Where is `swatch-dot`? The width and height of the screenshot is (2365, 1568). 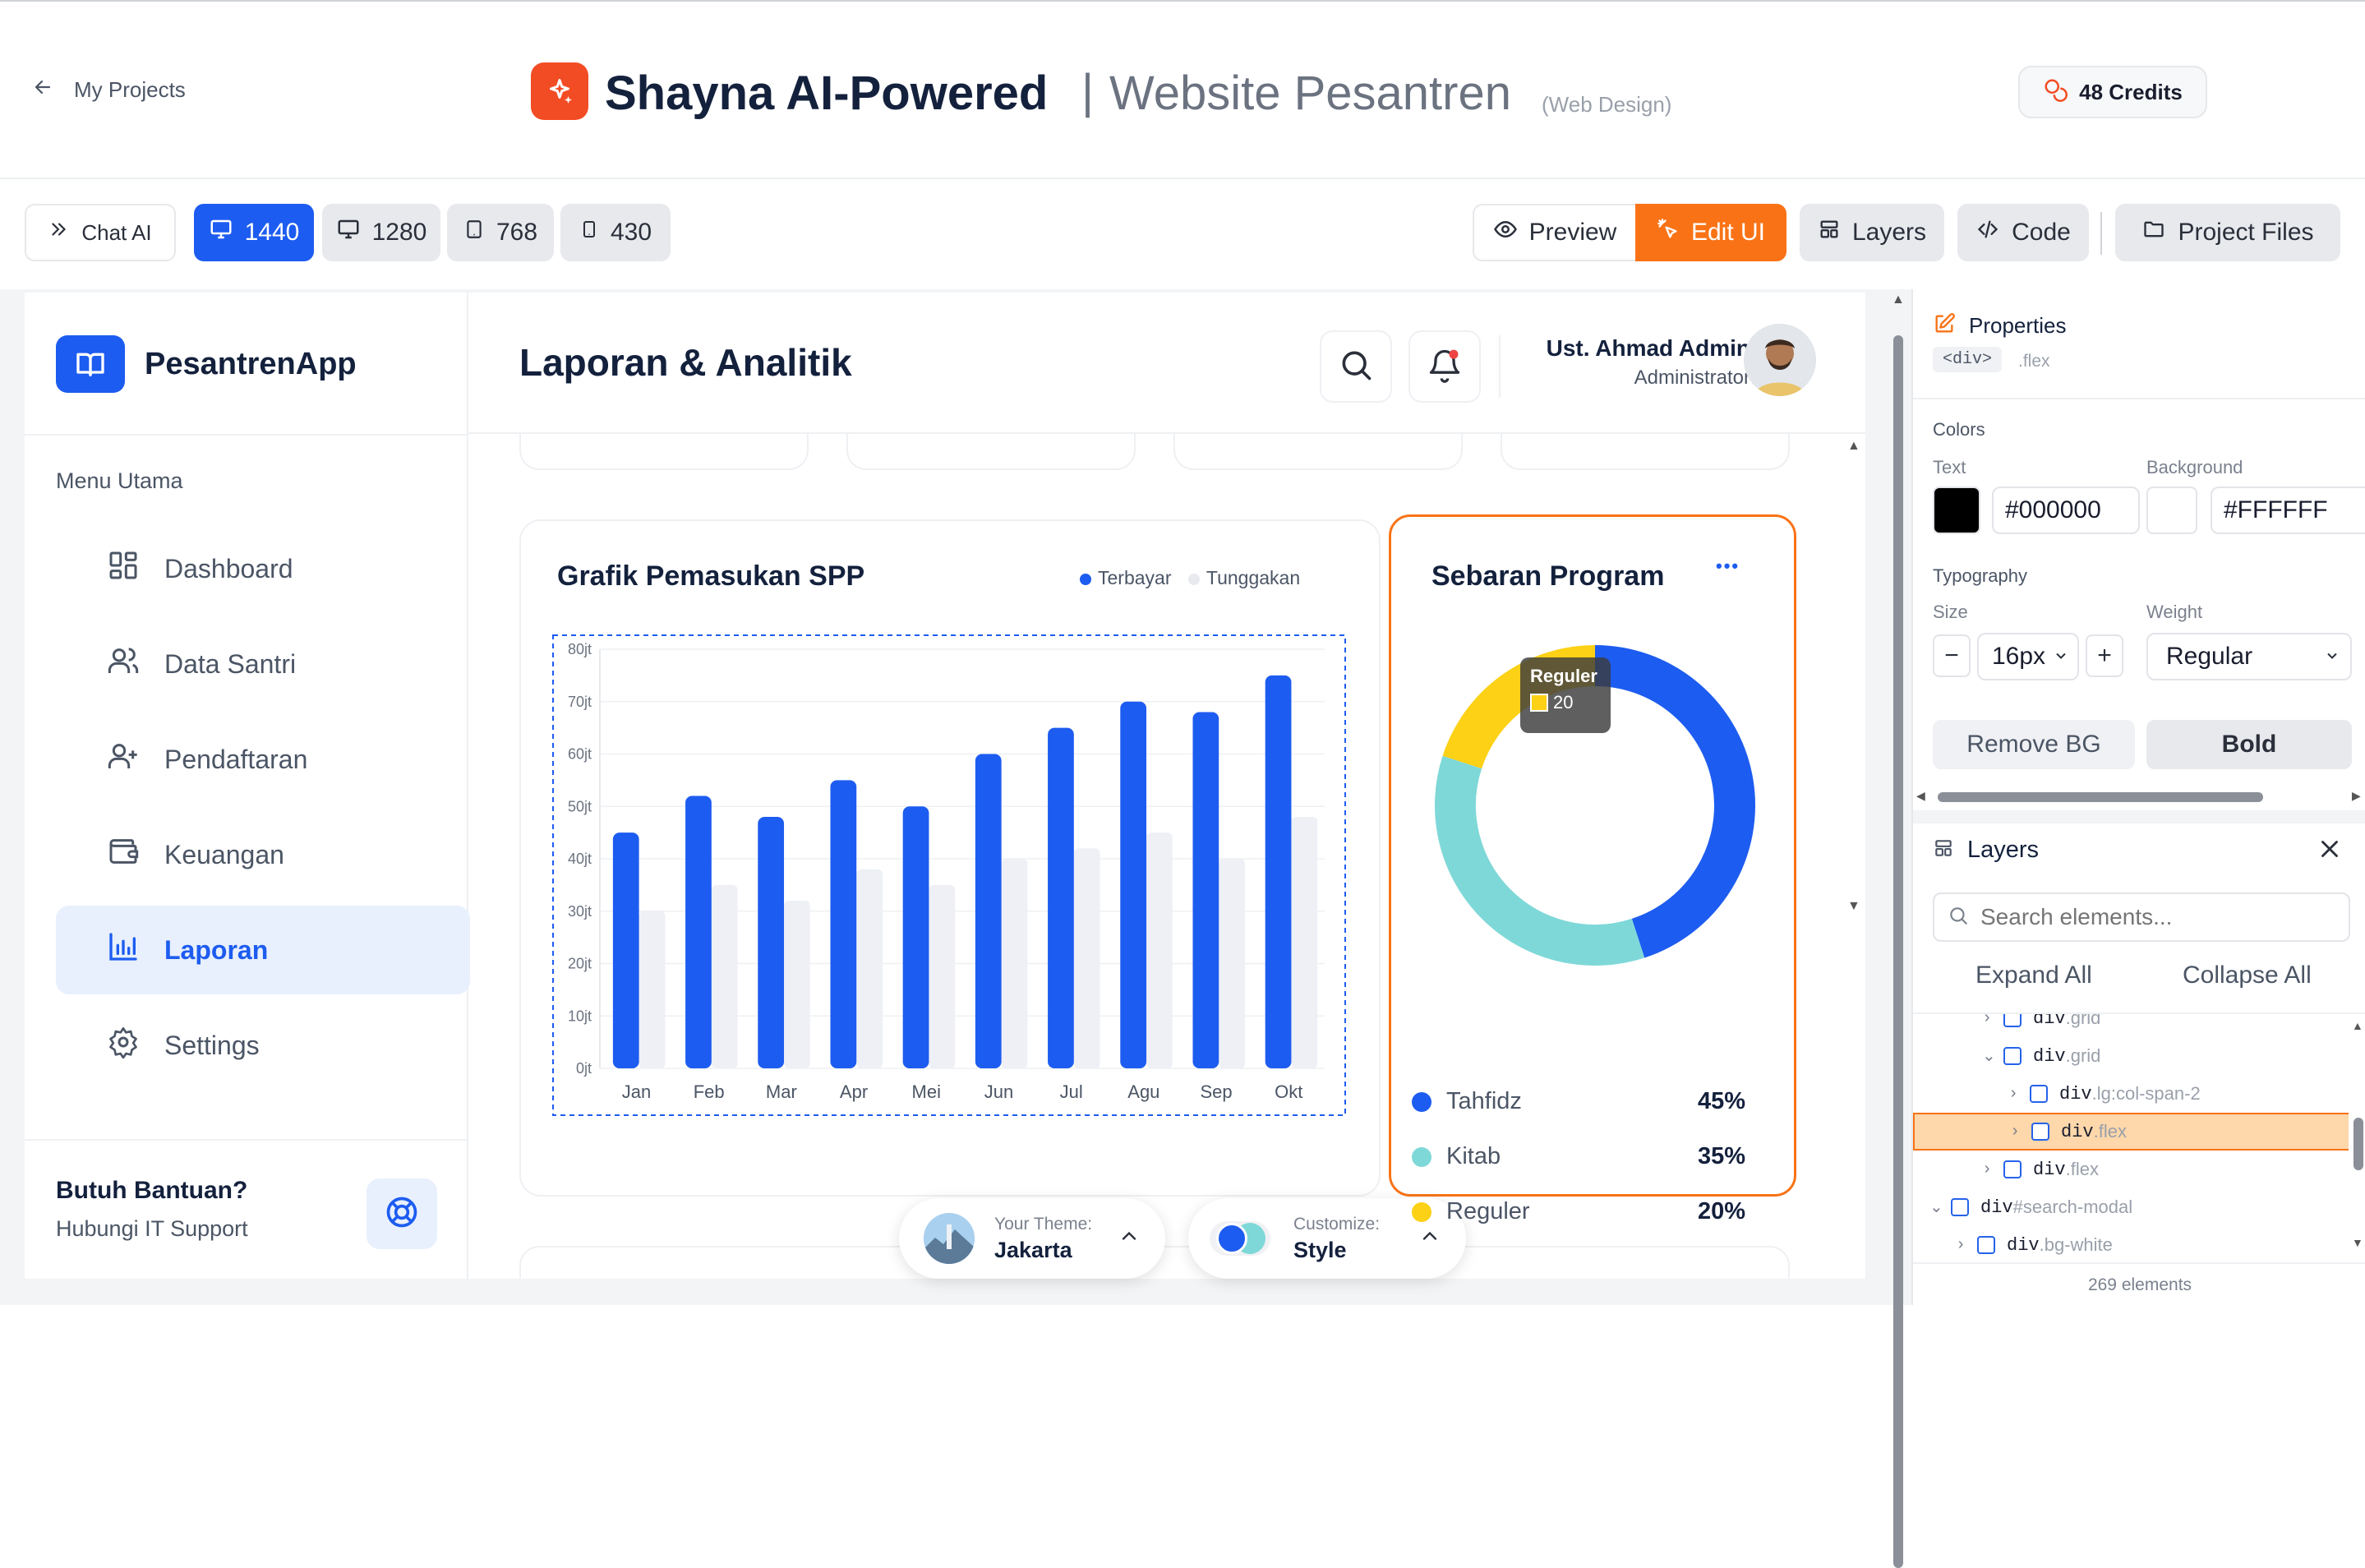 swatch-dot is located at coordinates (1231, 1238).